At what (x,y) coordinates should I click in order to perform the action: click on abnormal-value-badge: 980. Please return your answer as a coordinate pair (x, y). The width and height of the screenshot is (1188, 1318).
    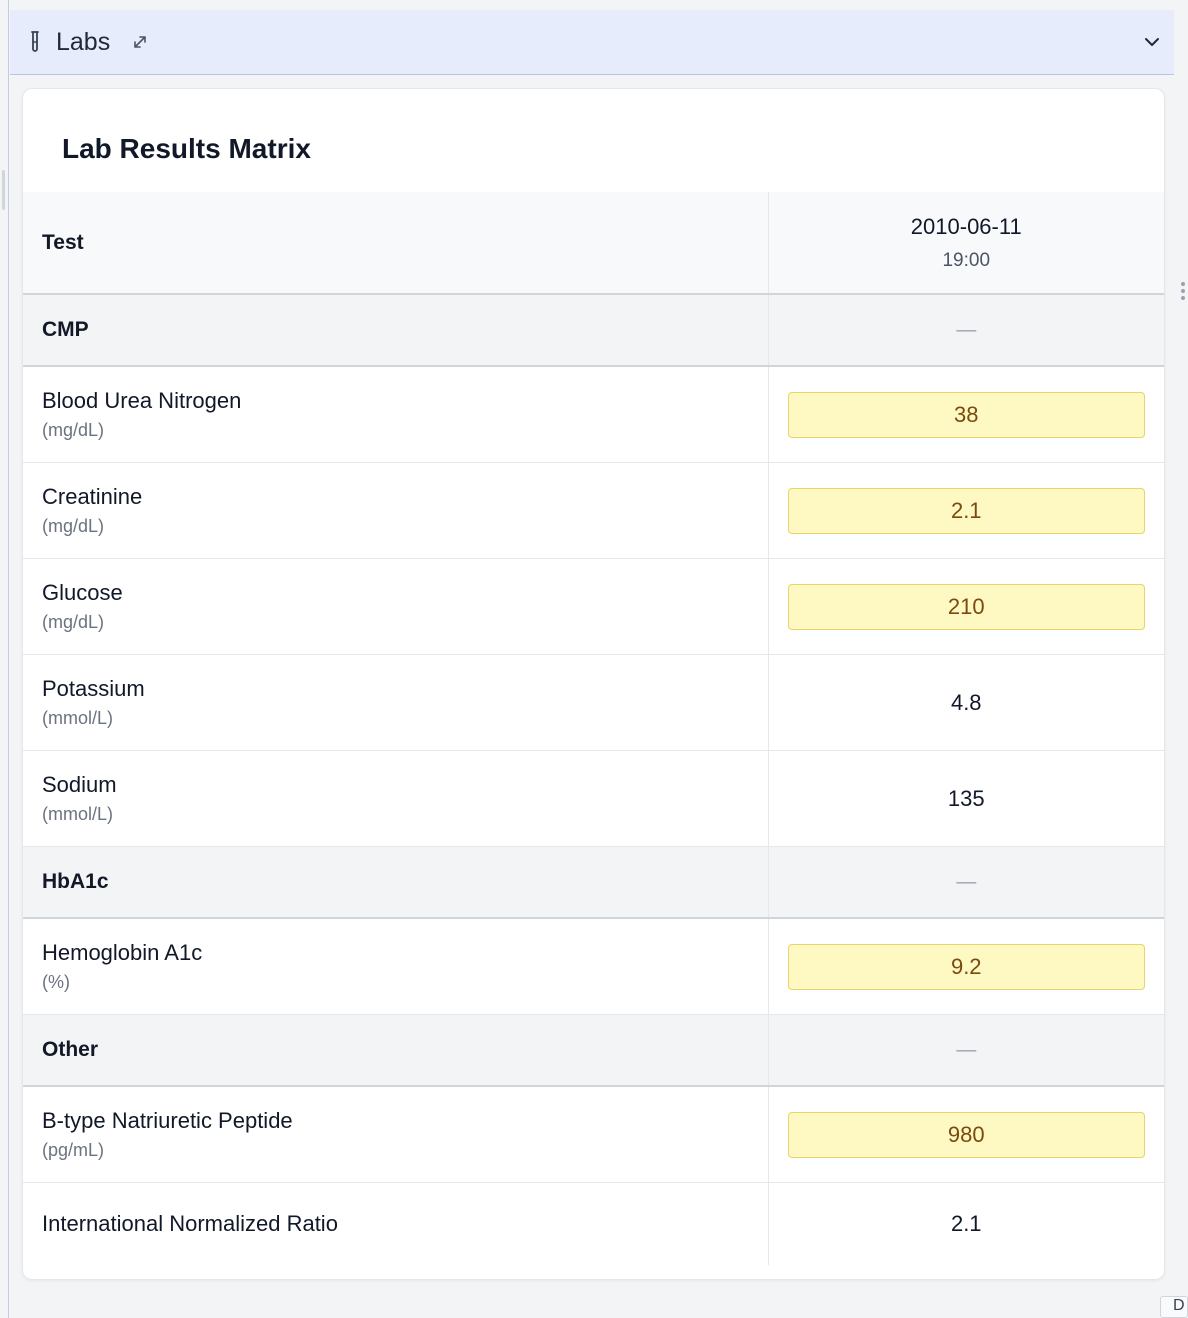
    Looking at the image, I should click on (966, 1134).